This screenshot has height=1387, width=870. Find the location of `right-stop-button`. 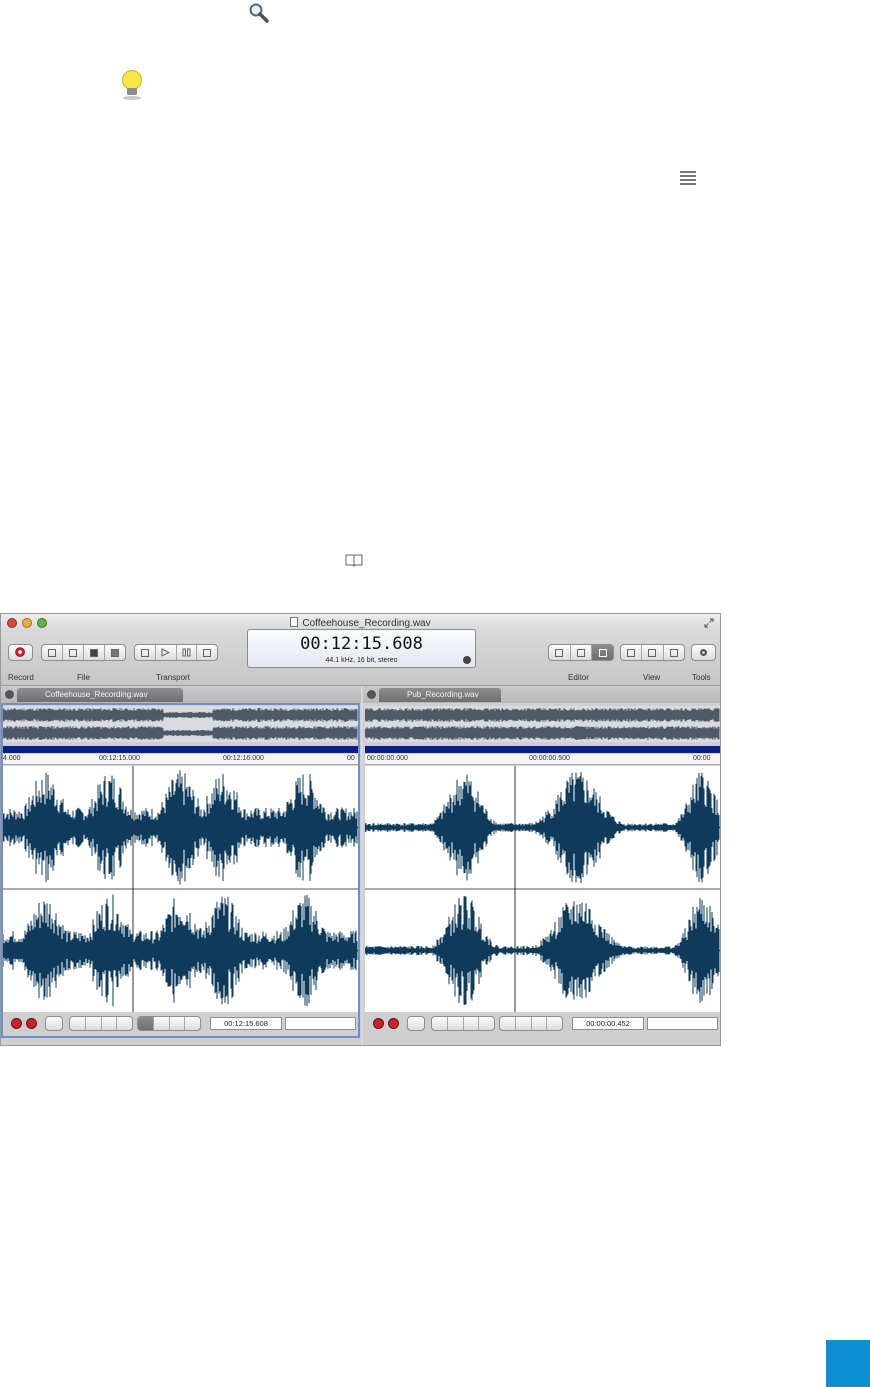

right-stop-button is located at coordinates (472, 1023).